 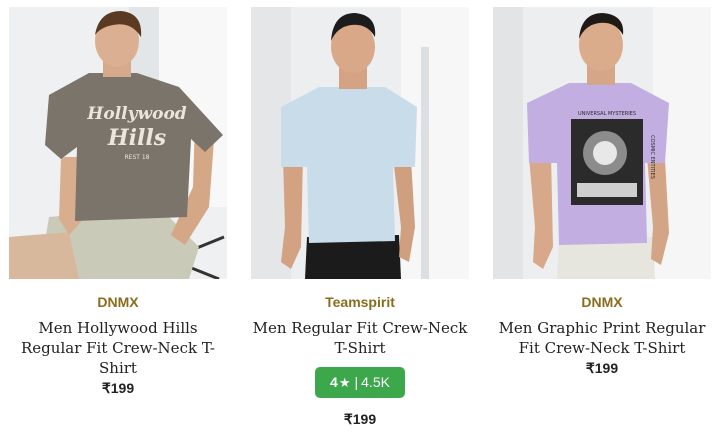 I want to click on rating-value: 4, so click(x=334, y=382).